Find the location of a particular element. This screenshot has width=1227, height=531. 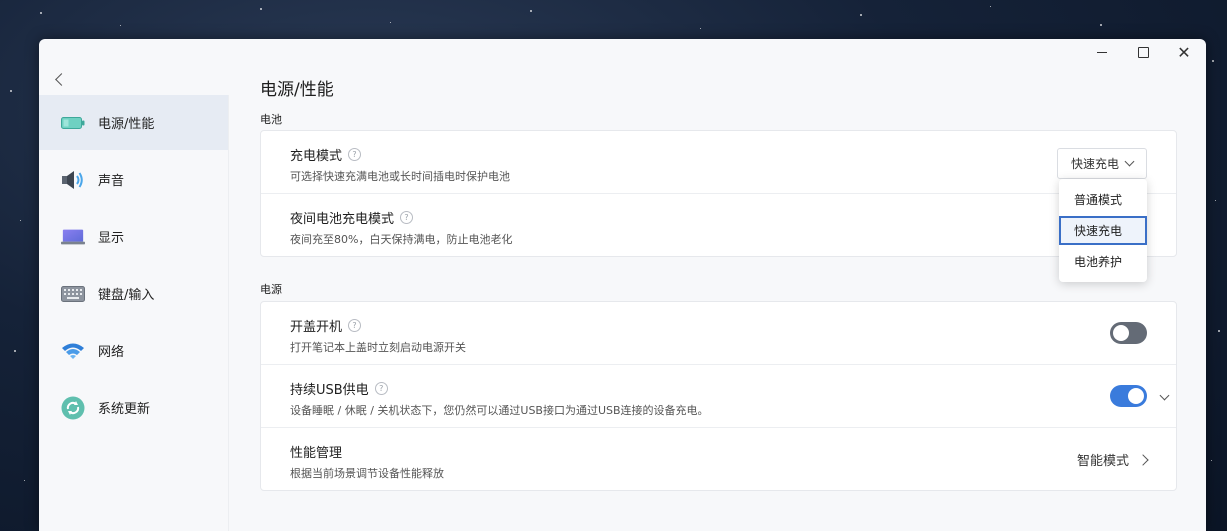

sidebar-item-label: 声音 is located at coordinates (111, 181).